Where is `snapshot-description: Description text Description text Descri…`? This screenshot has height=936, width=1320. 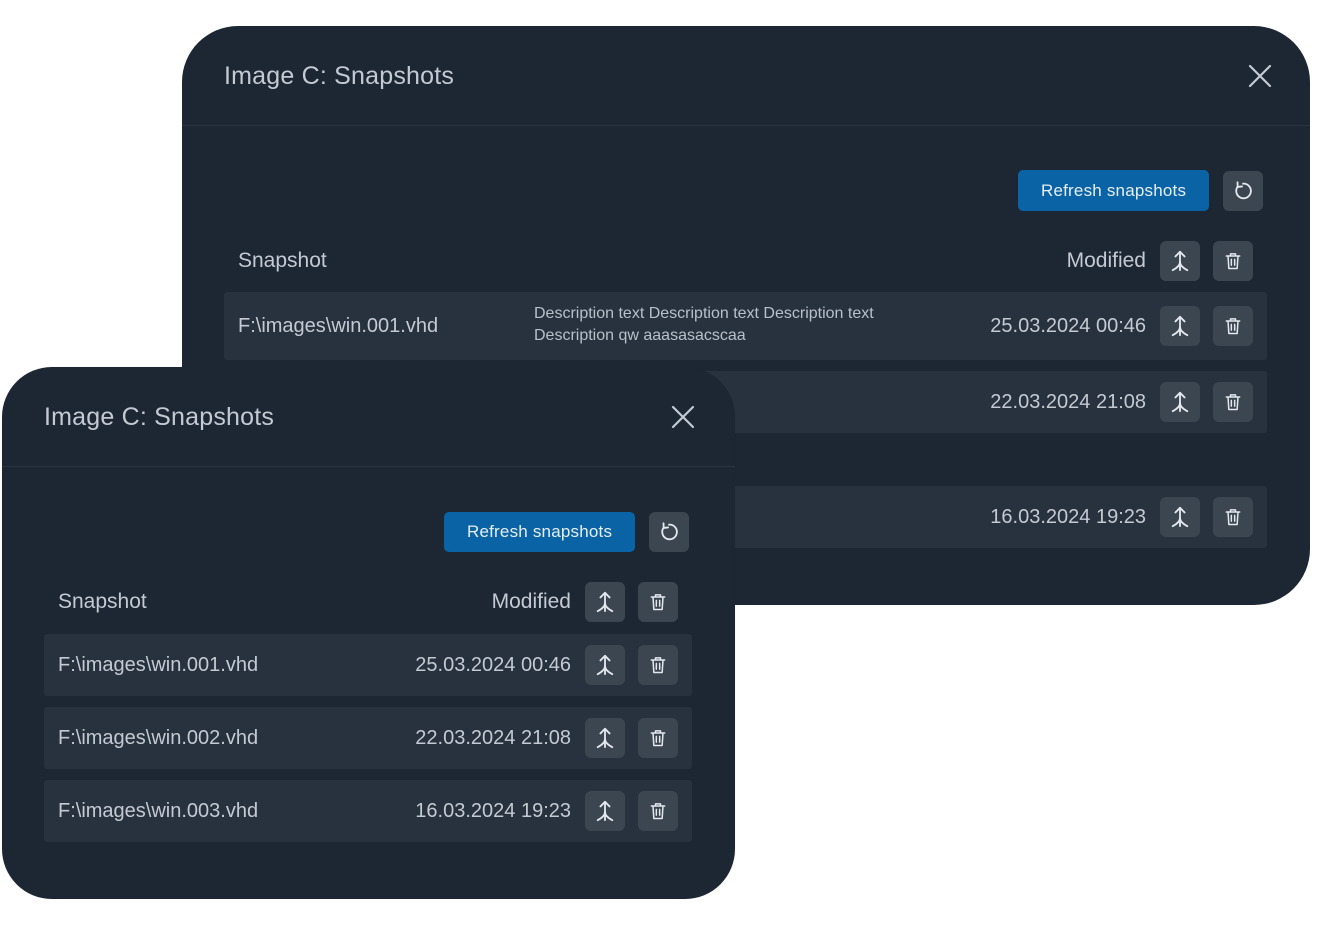 snapshot-description: Description text Description text Descri… is located at coordinates (704, 324).